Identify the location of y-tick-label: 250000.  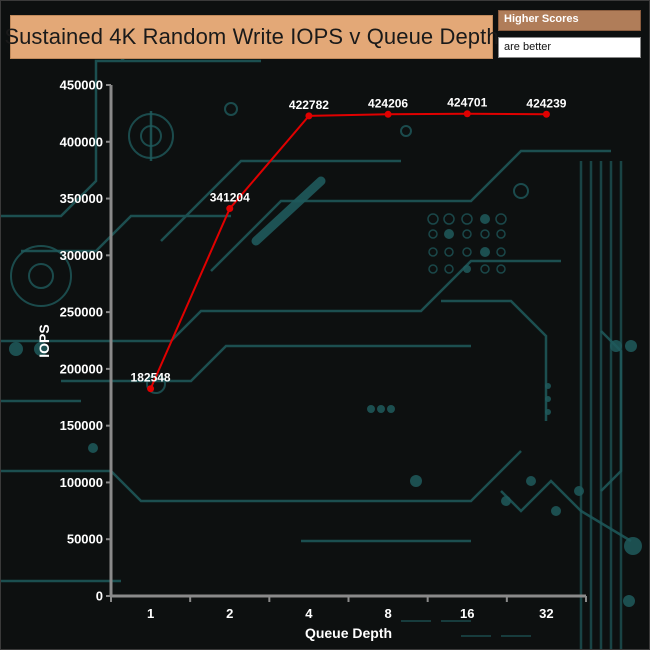
(81, 312).